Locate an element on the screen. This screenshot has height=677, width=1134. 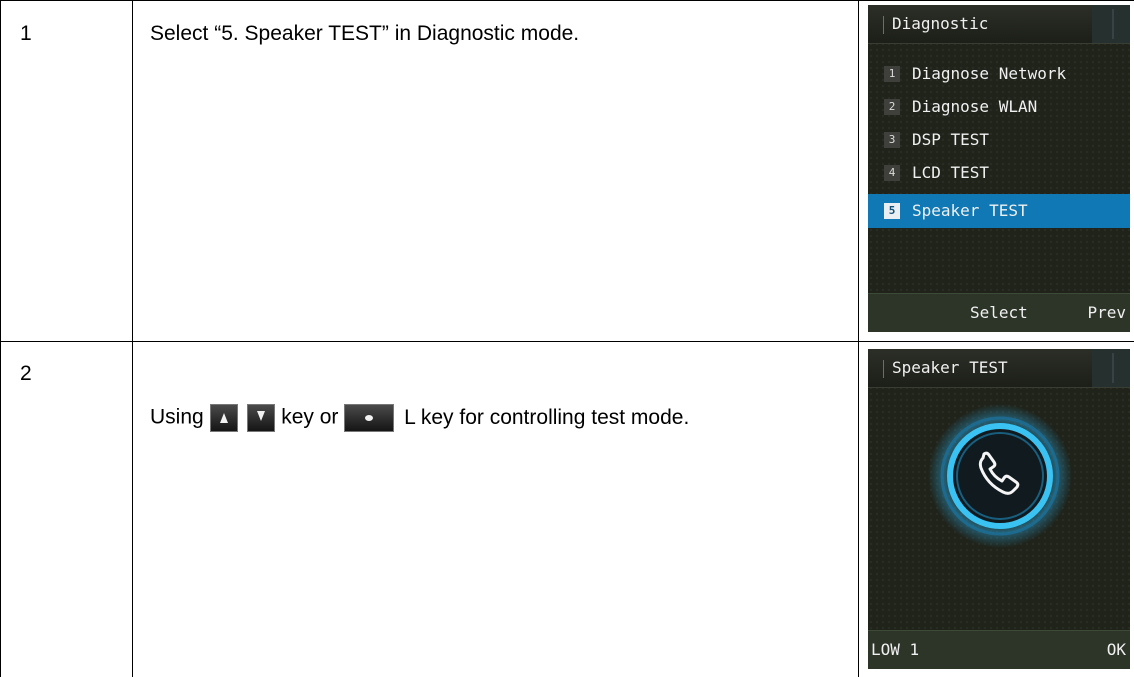
menu-item-label: LCD TEST is located at coordinates (951, 172).